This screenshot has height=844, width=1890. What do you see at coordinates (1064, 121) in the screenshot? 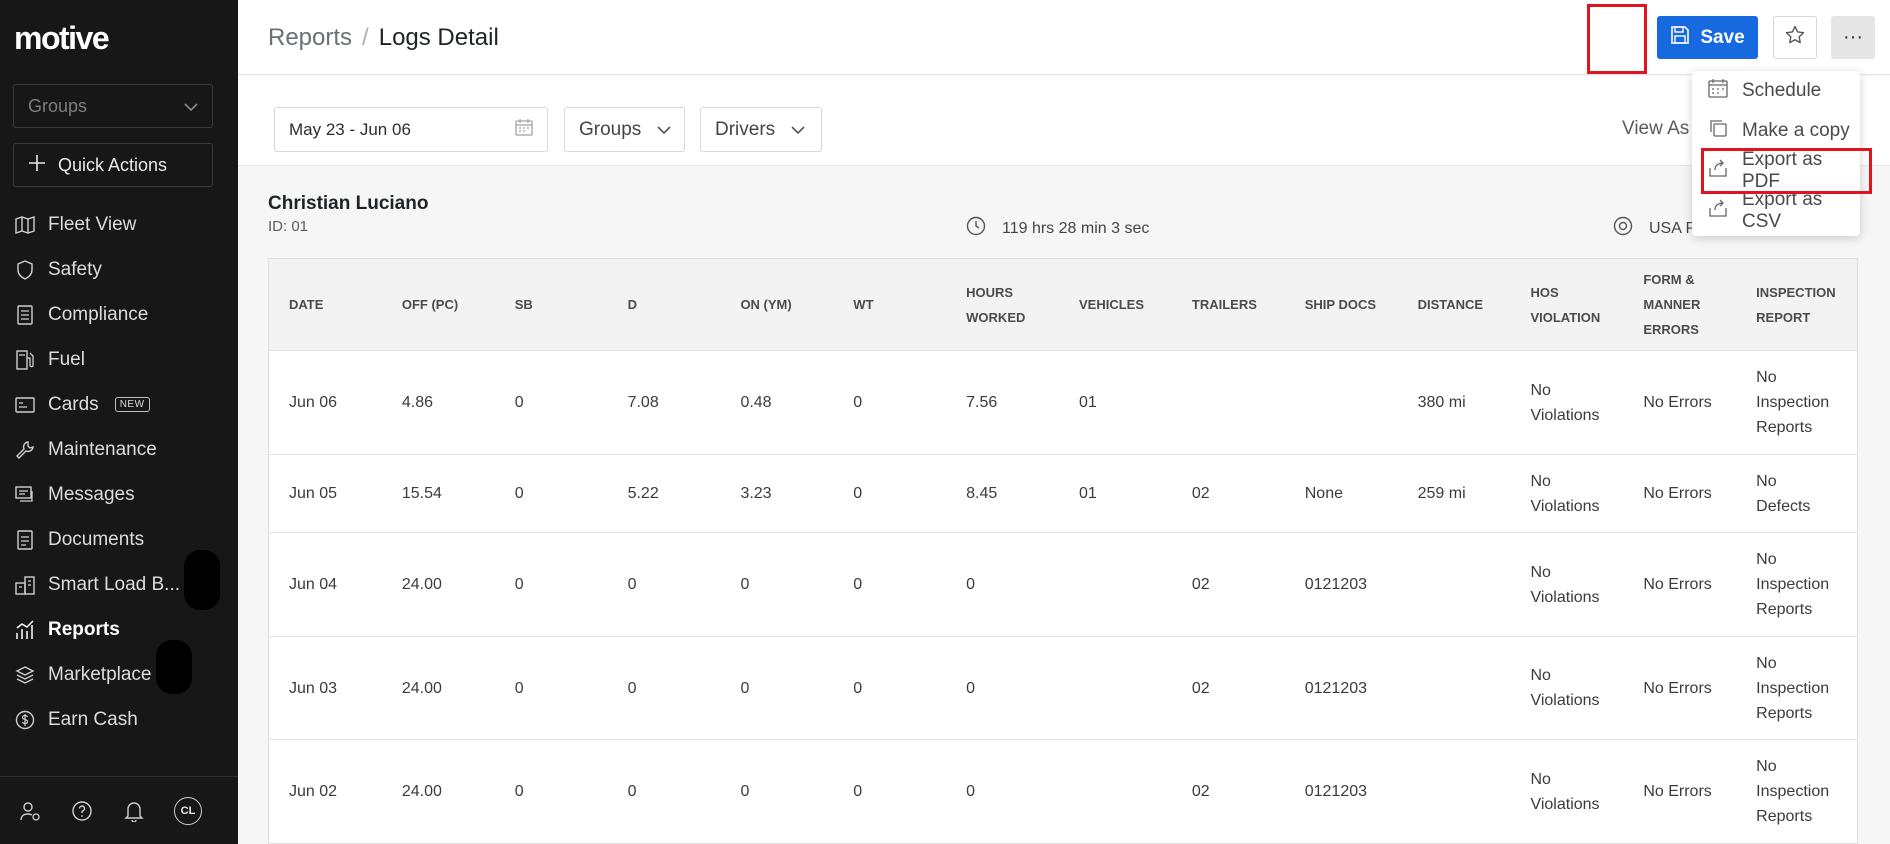
I see `filter-bar: May 23 - Jun 06 Groups Drivers View As` at bounding box center [1064, 121].